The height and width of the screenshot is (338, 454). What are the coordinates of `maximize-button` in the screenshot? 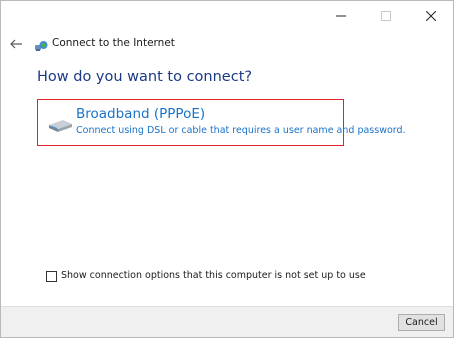 It's located at (385, 16).